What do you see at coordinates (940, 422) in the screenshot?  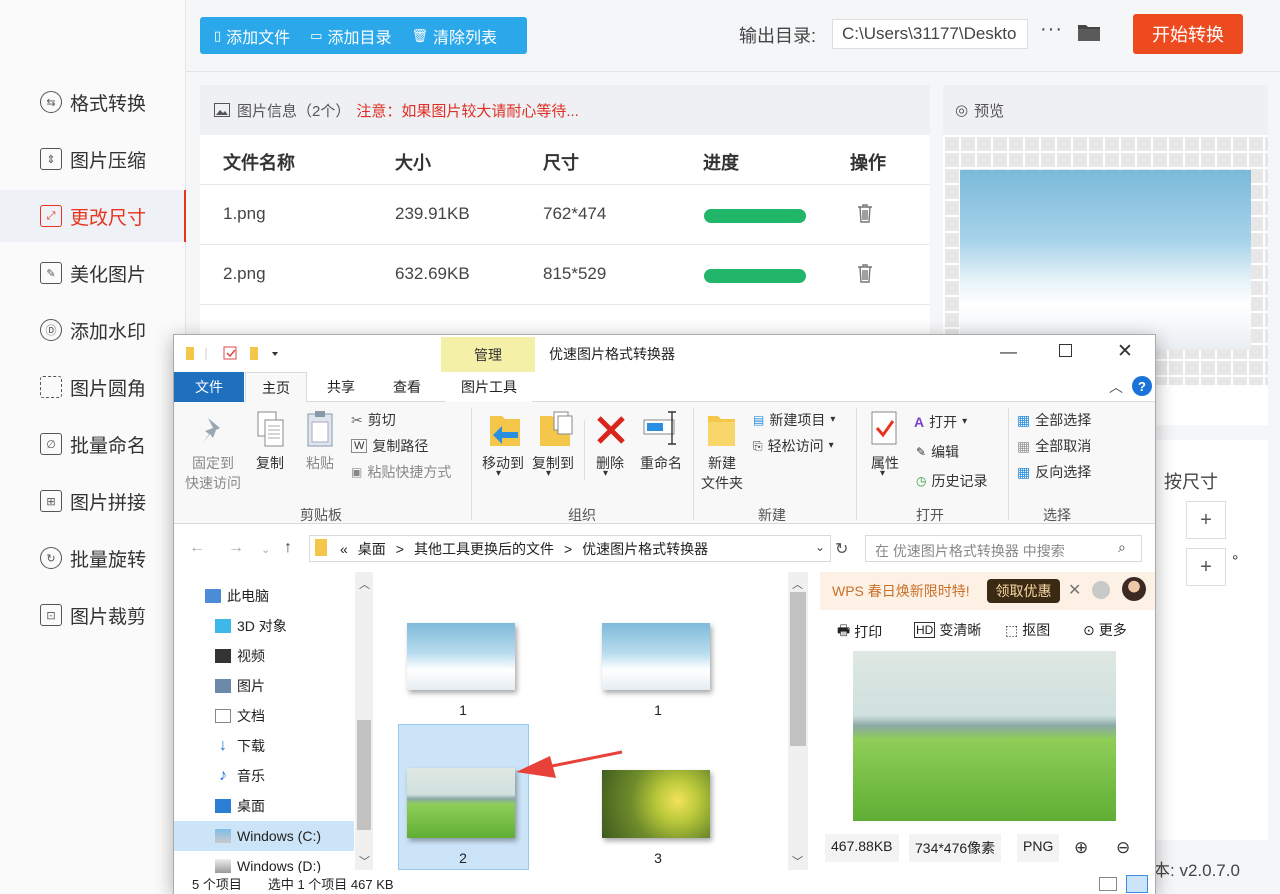 I see `open-button: A 打开 ▾` at bounding box center [940, 422].